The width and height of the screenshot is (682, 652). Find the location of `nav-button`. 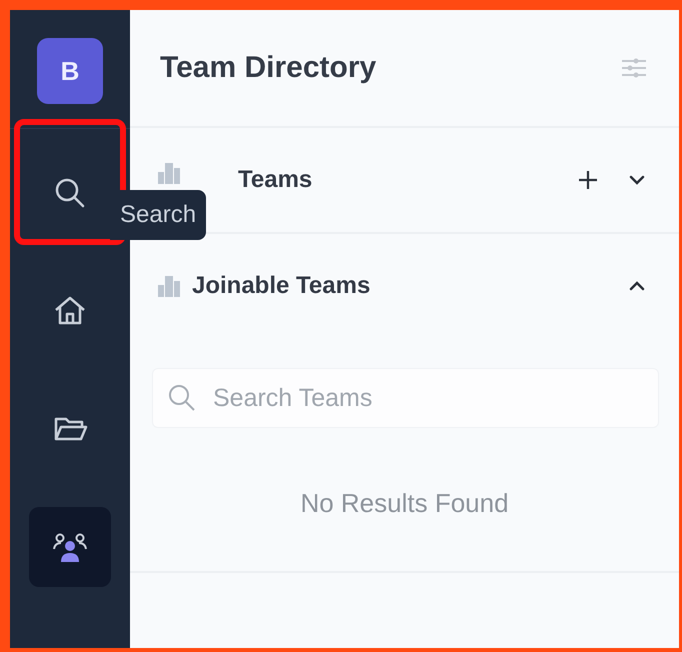

nav-button is located at coordinates (70, 547).